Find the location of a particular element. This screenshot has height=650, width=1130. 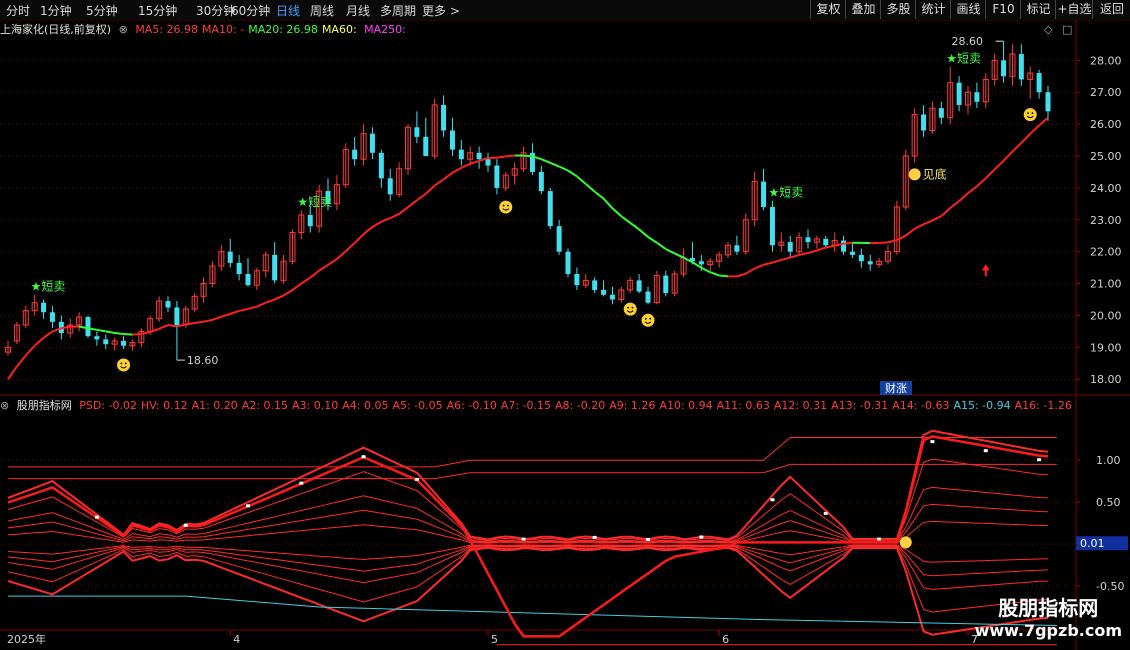

indicator-y-tick-label: 1.00 is located at coordinates (1108, 460).